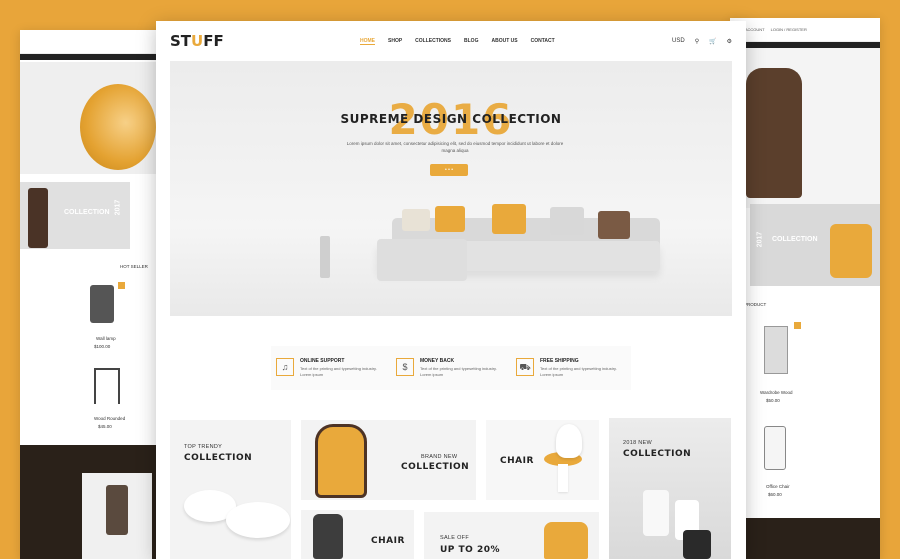 Image resolution: width=900 pixels, height=559 pixels. What do you see at coordinates (670, 488) in the screenshot?
I see `tile-2018-new: 2018 NEW COLLECTION` at bounding box center [670, 488].